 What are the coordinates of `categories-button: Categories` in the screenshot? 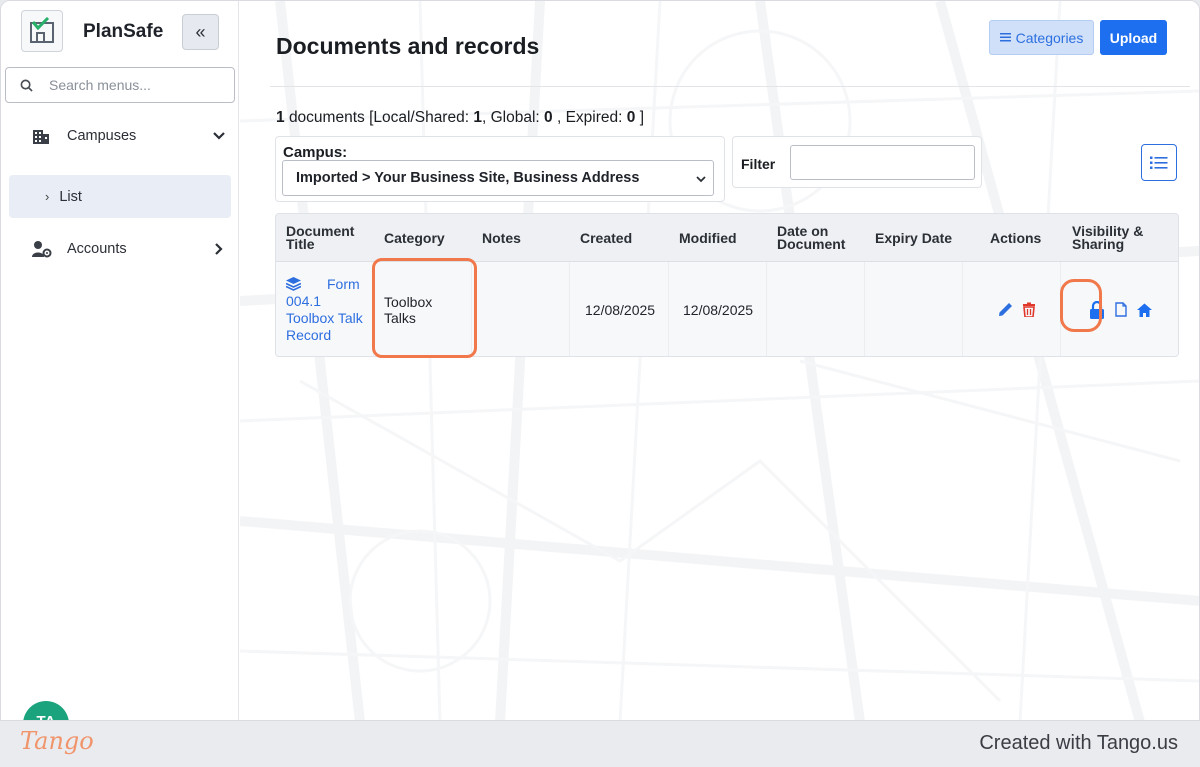 It's located at (1041, 37).